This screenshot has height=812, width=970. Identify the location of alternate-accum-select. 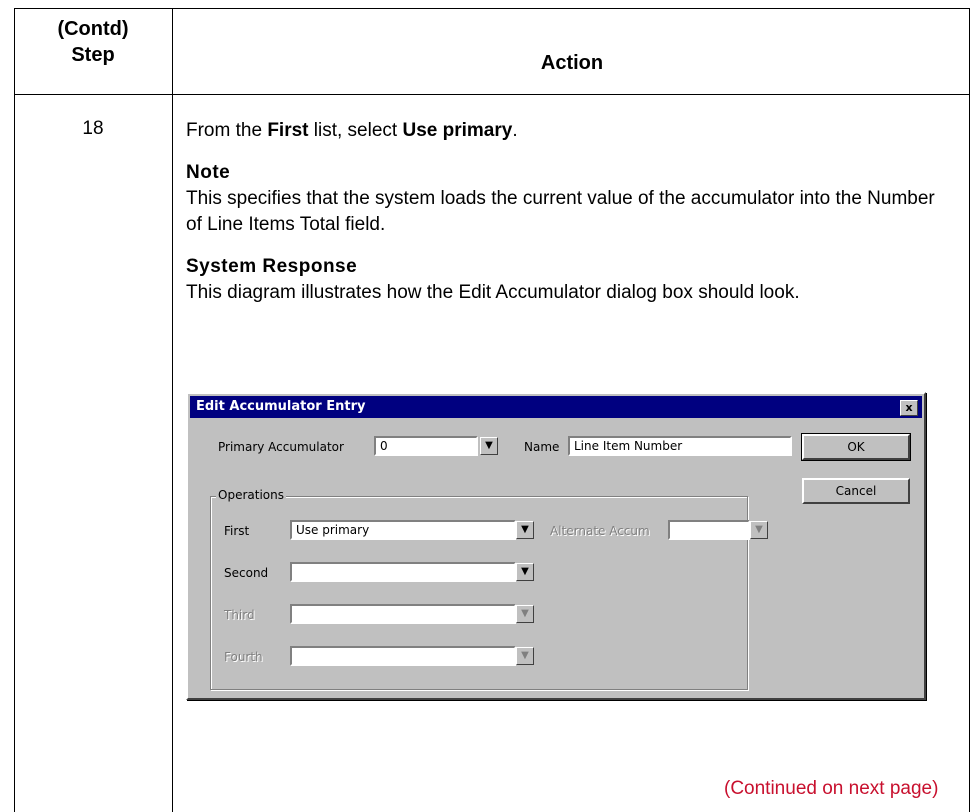
(709, 530).